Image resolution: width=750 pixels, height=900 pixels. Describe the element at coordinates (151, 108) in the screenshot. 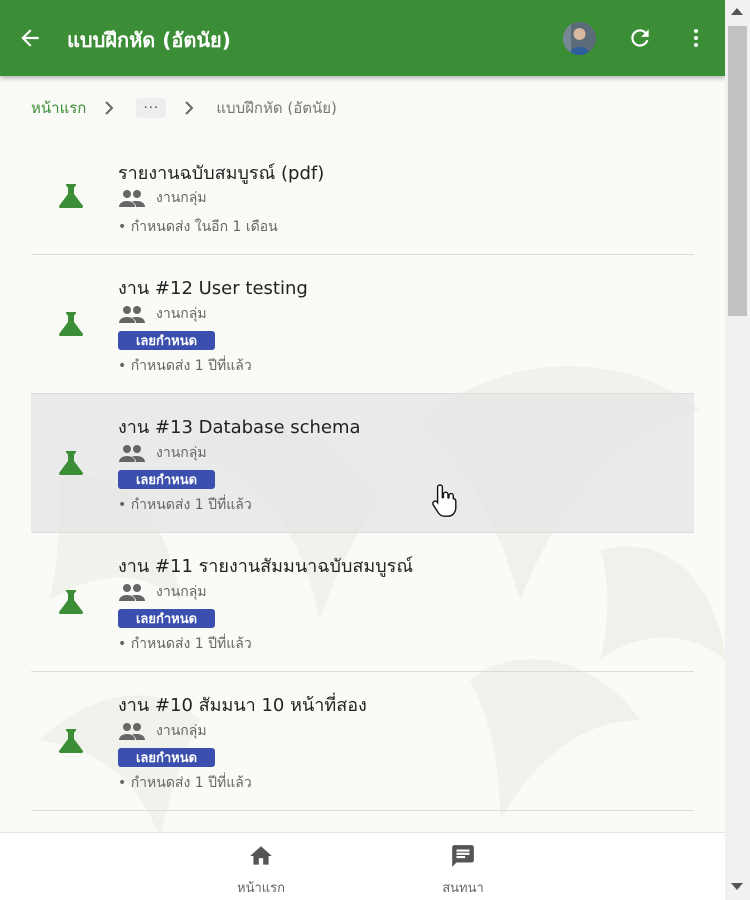

I see `breadcrumb-more-button: ···` at that location.